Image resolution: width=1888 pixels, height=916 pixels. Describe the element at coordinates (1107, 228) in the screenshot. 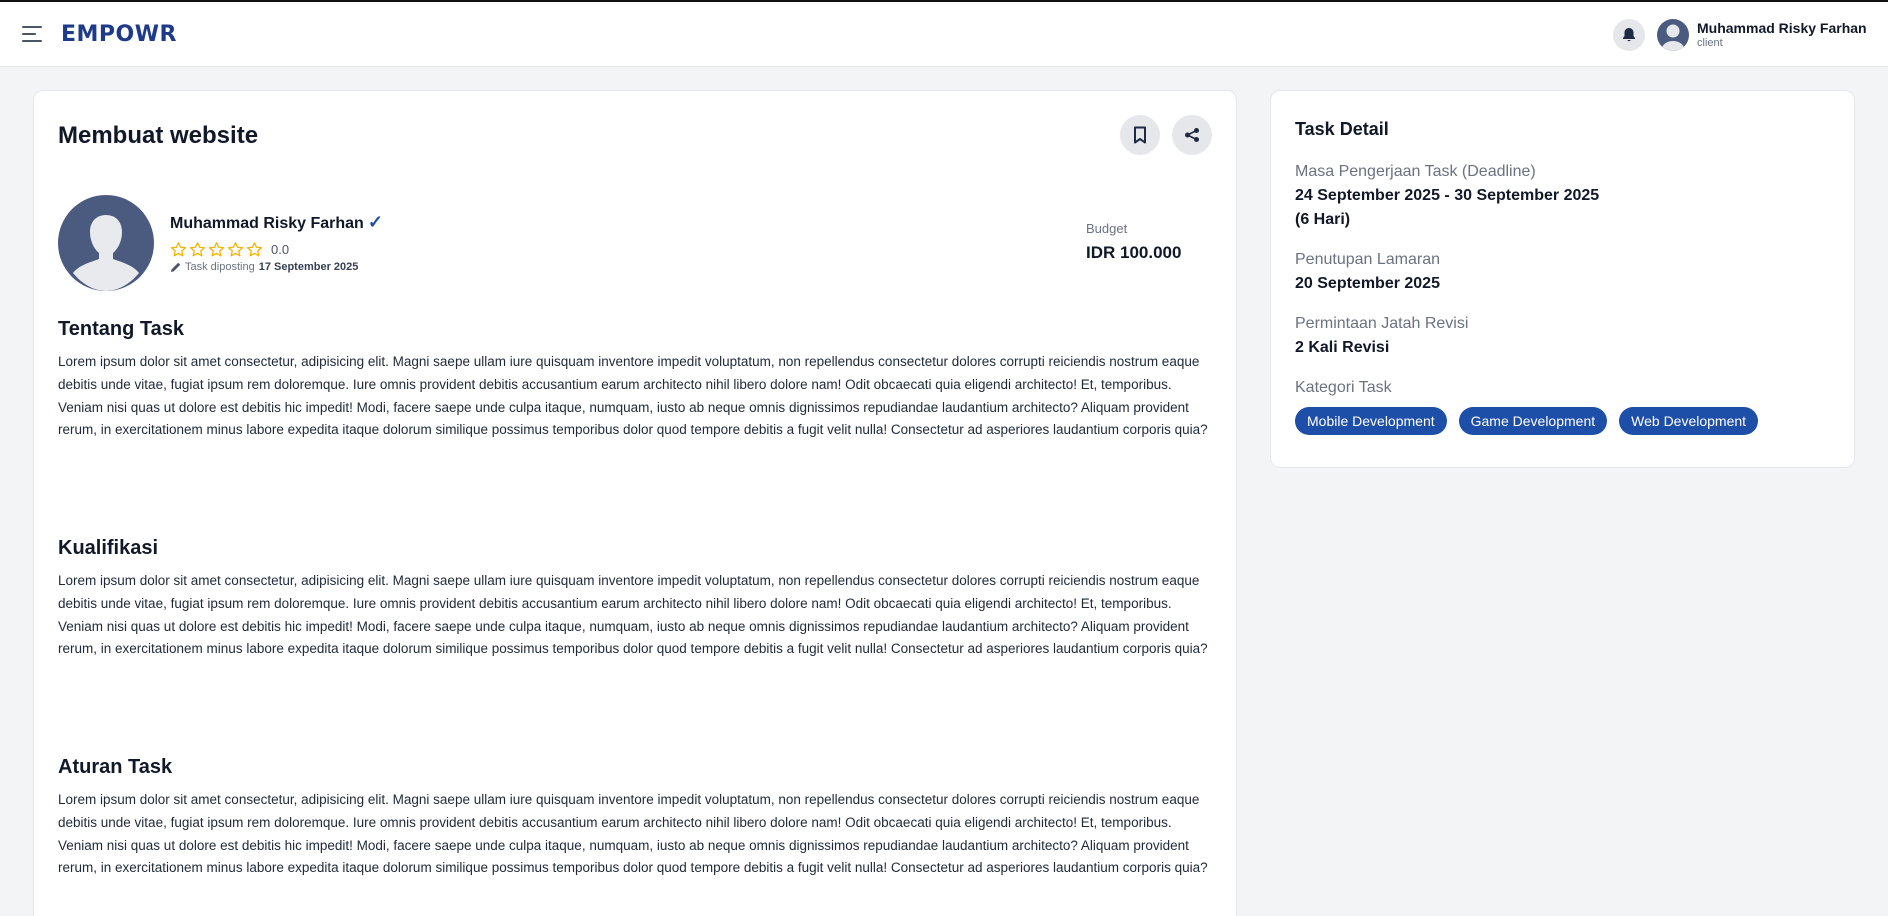

I see `budget-label: Budget` at that location.